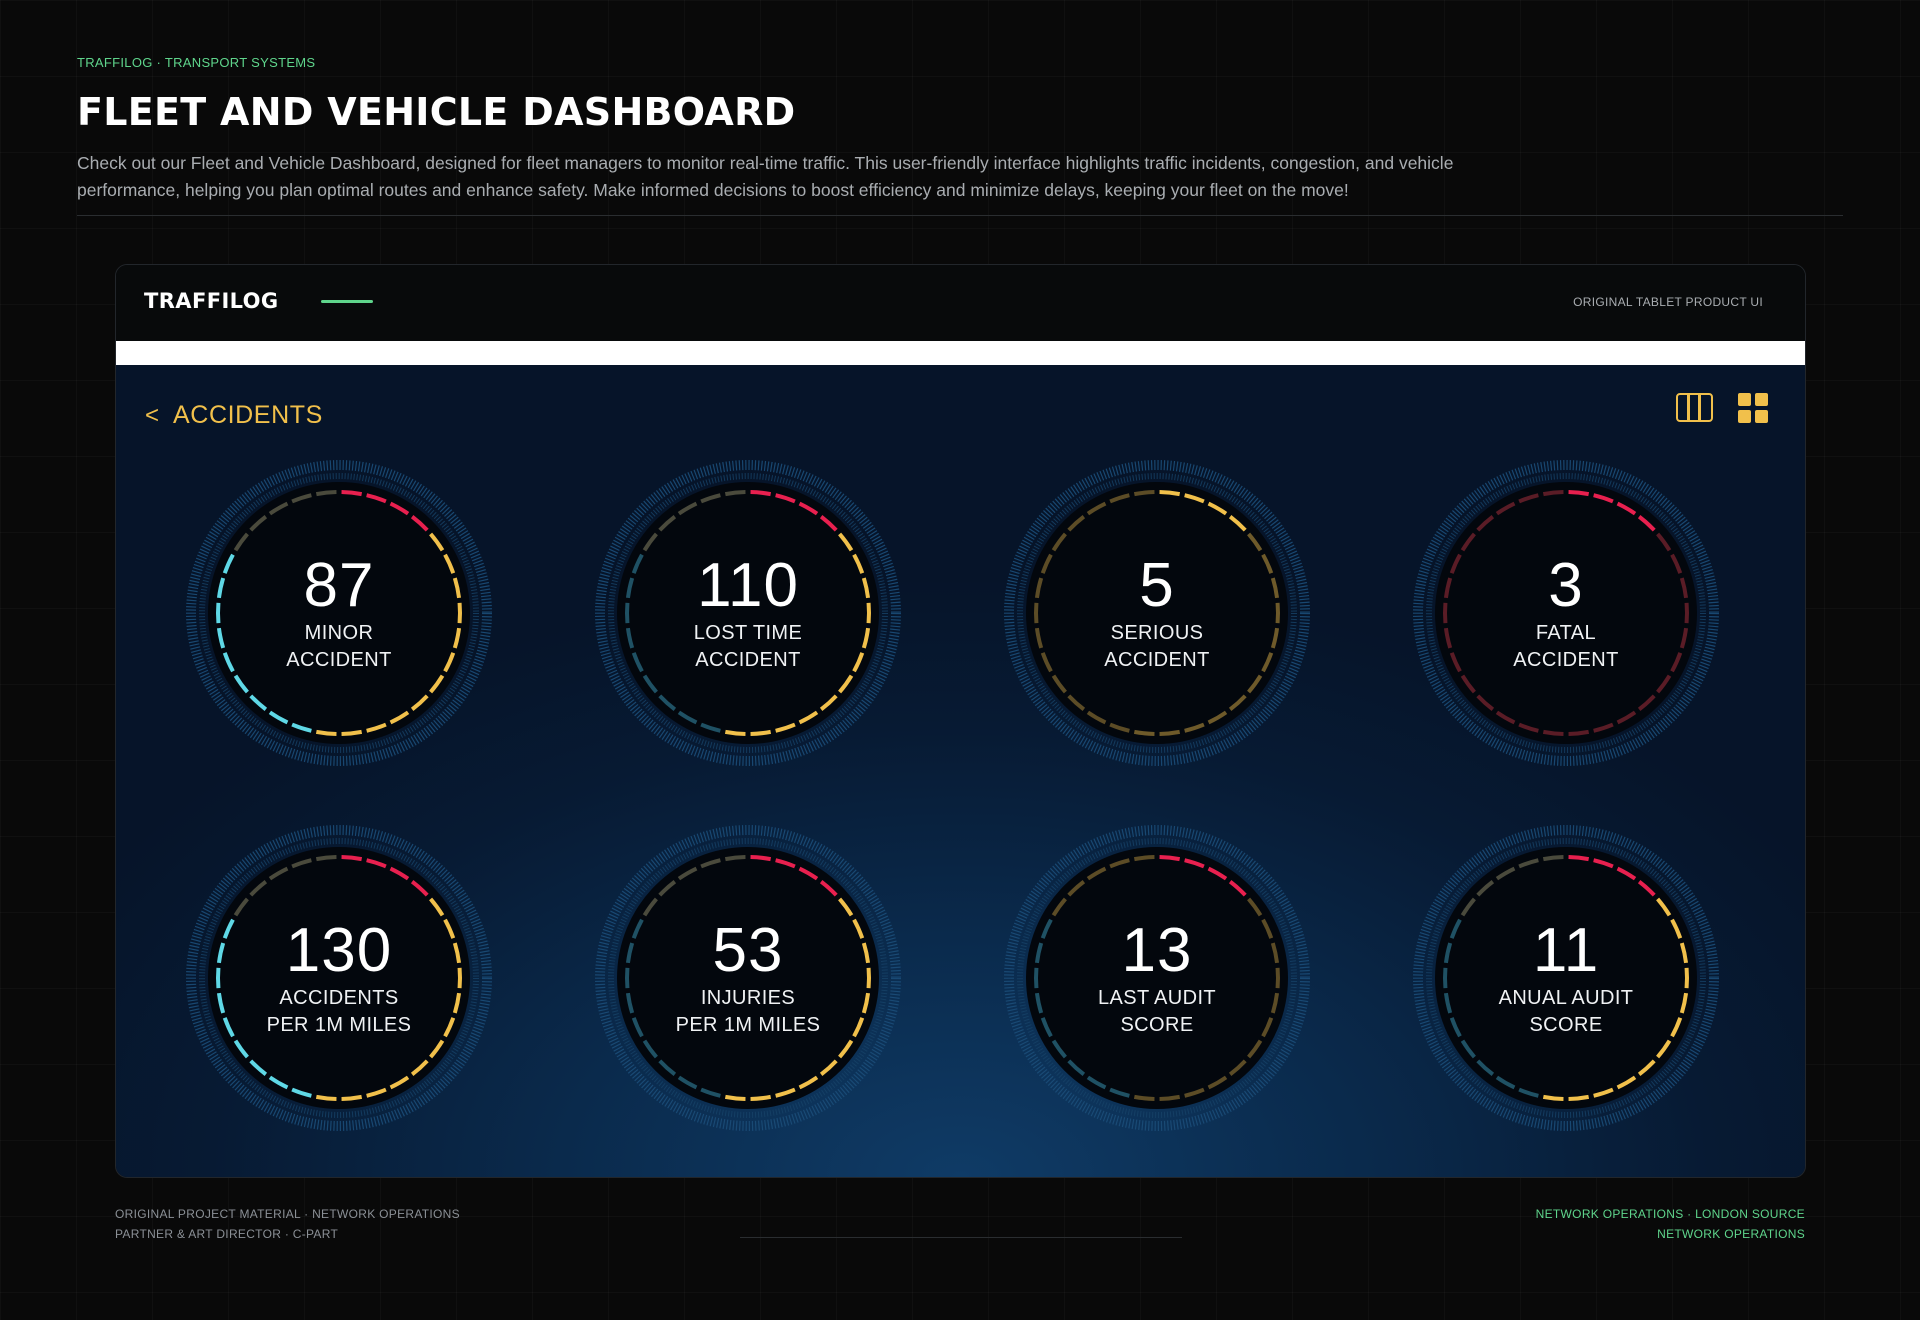 The height and width of the screenshot is (1320, 1920). I want to click on gauge-value: 3, so click(1566, 585).